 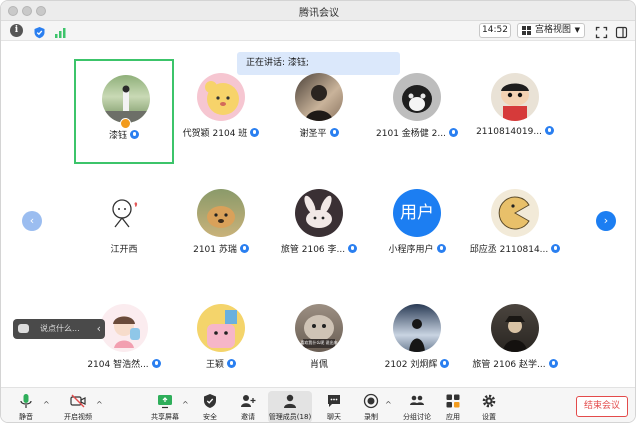 I want to click on shield-icon, so click(x=39, y=31).